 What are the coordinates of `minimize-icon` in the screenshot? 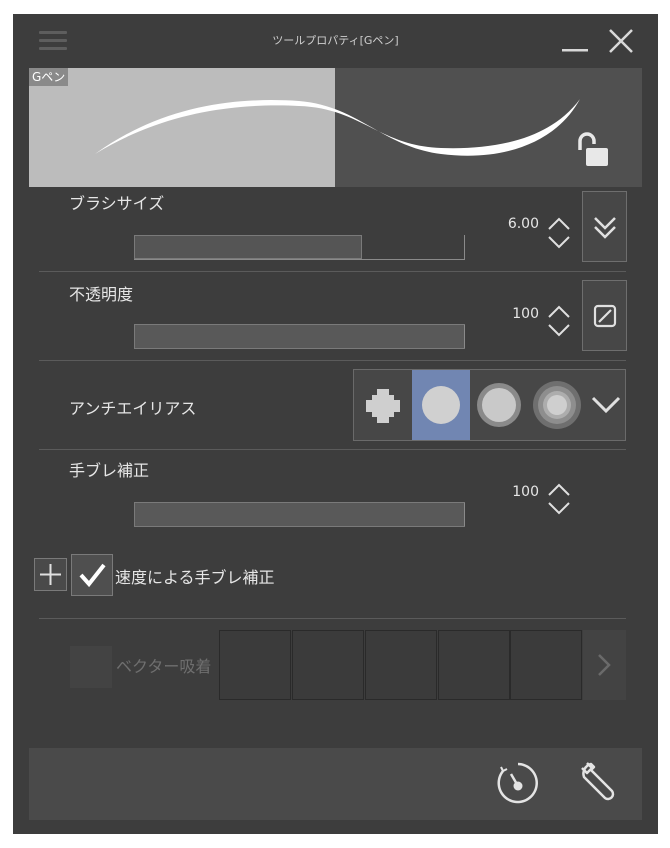 It's located at (575, 41).